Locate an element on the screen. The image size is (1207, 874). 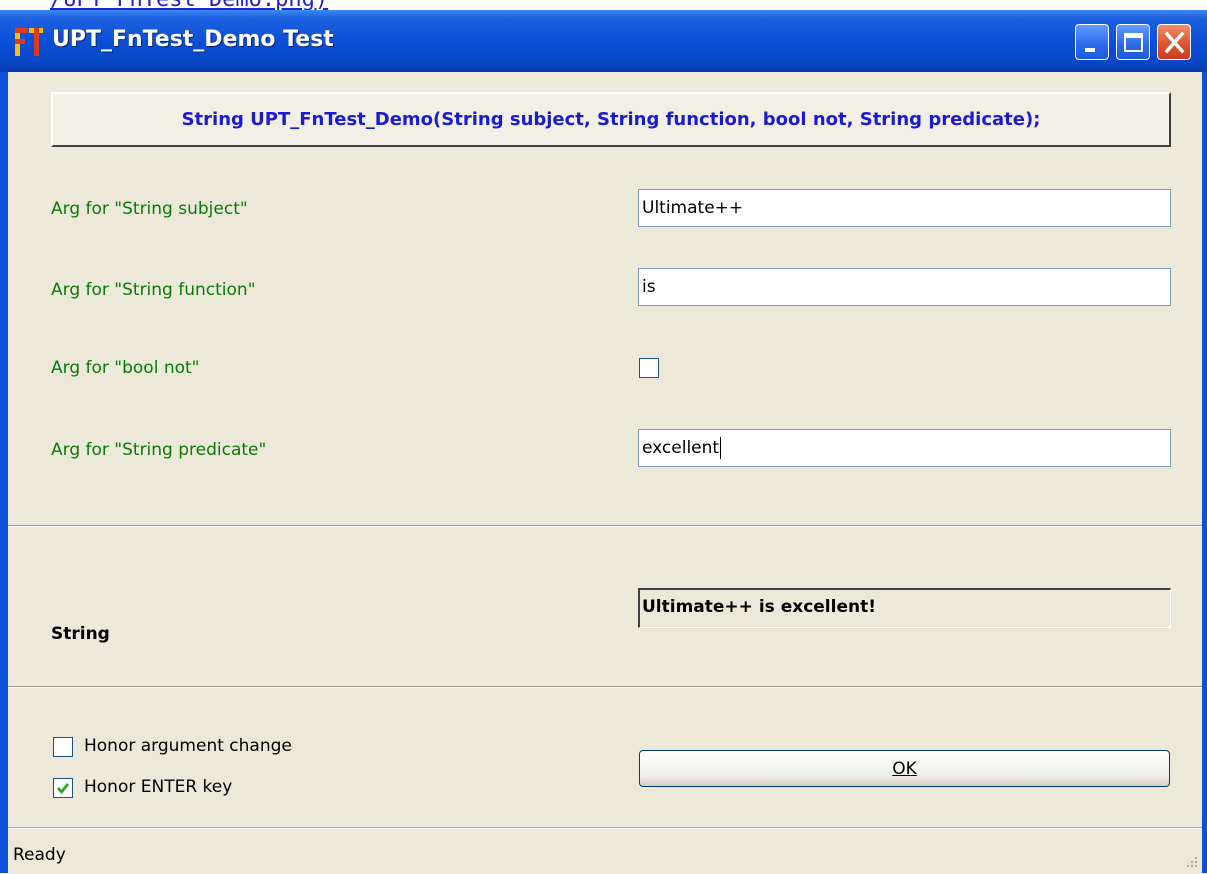
honor-enter-key-label: Honor ENTER key is located at coordinates (158, 787).